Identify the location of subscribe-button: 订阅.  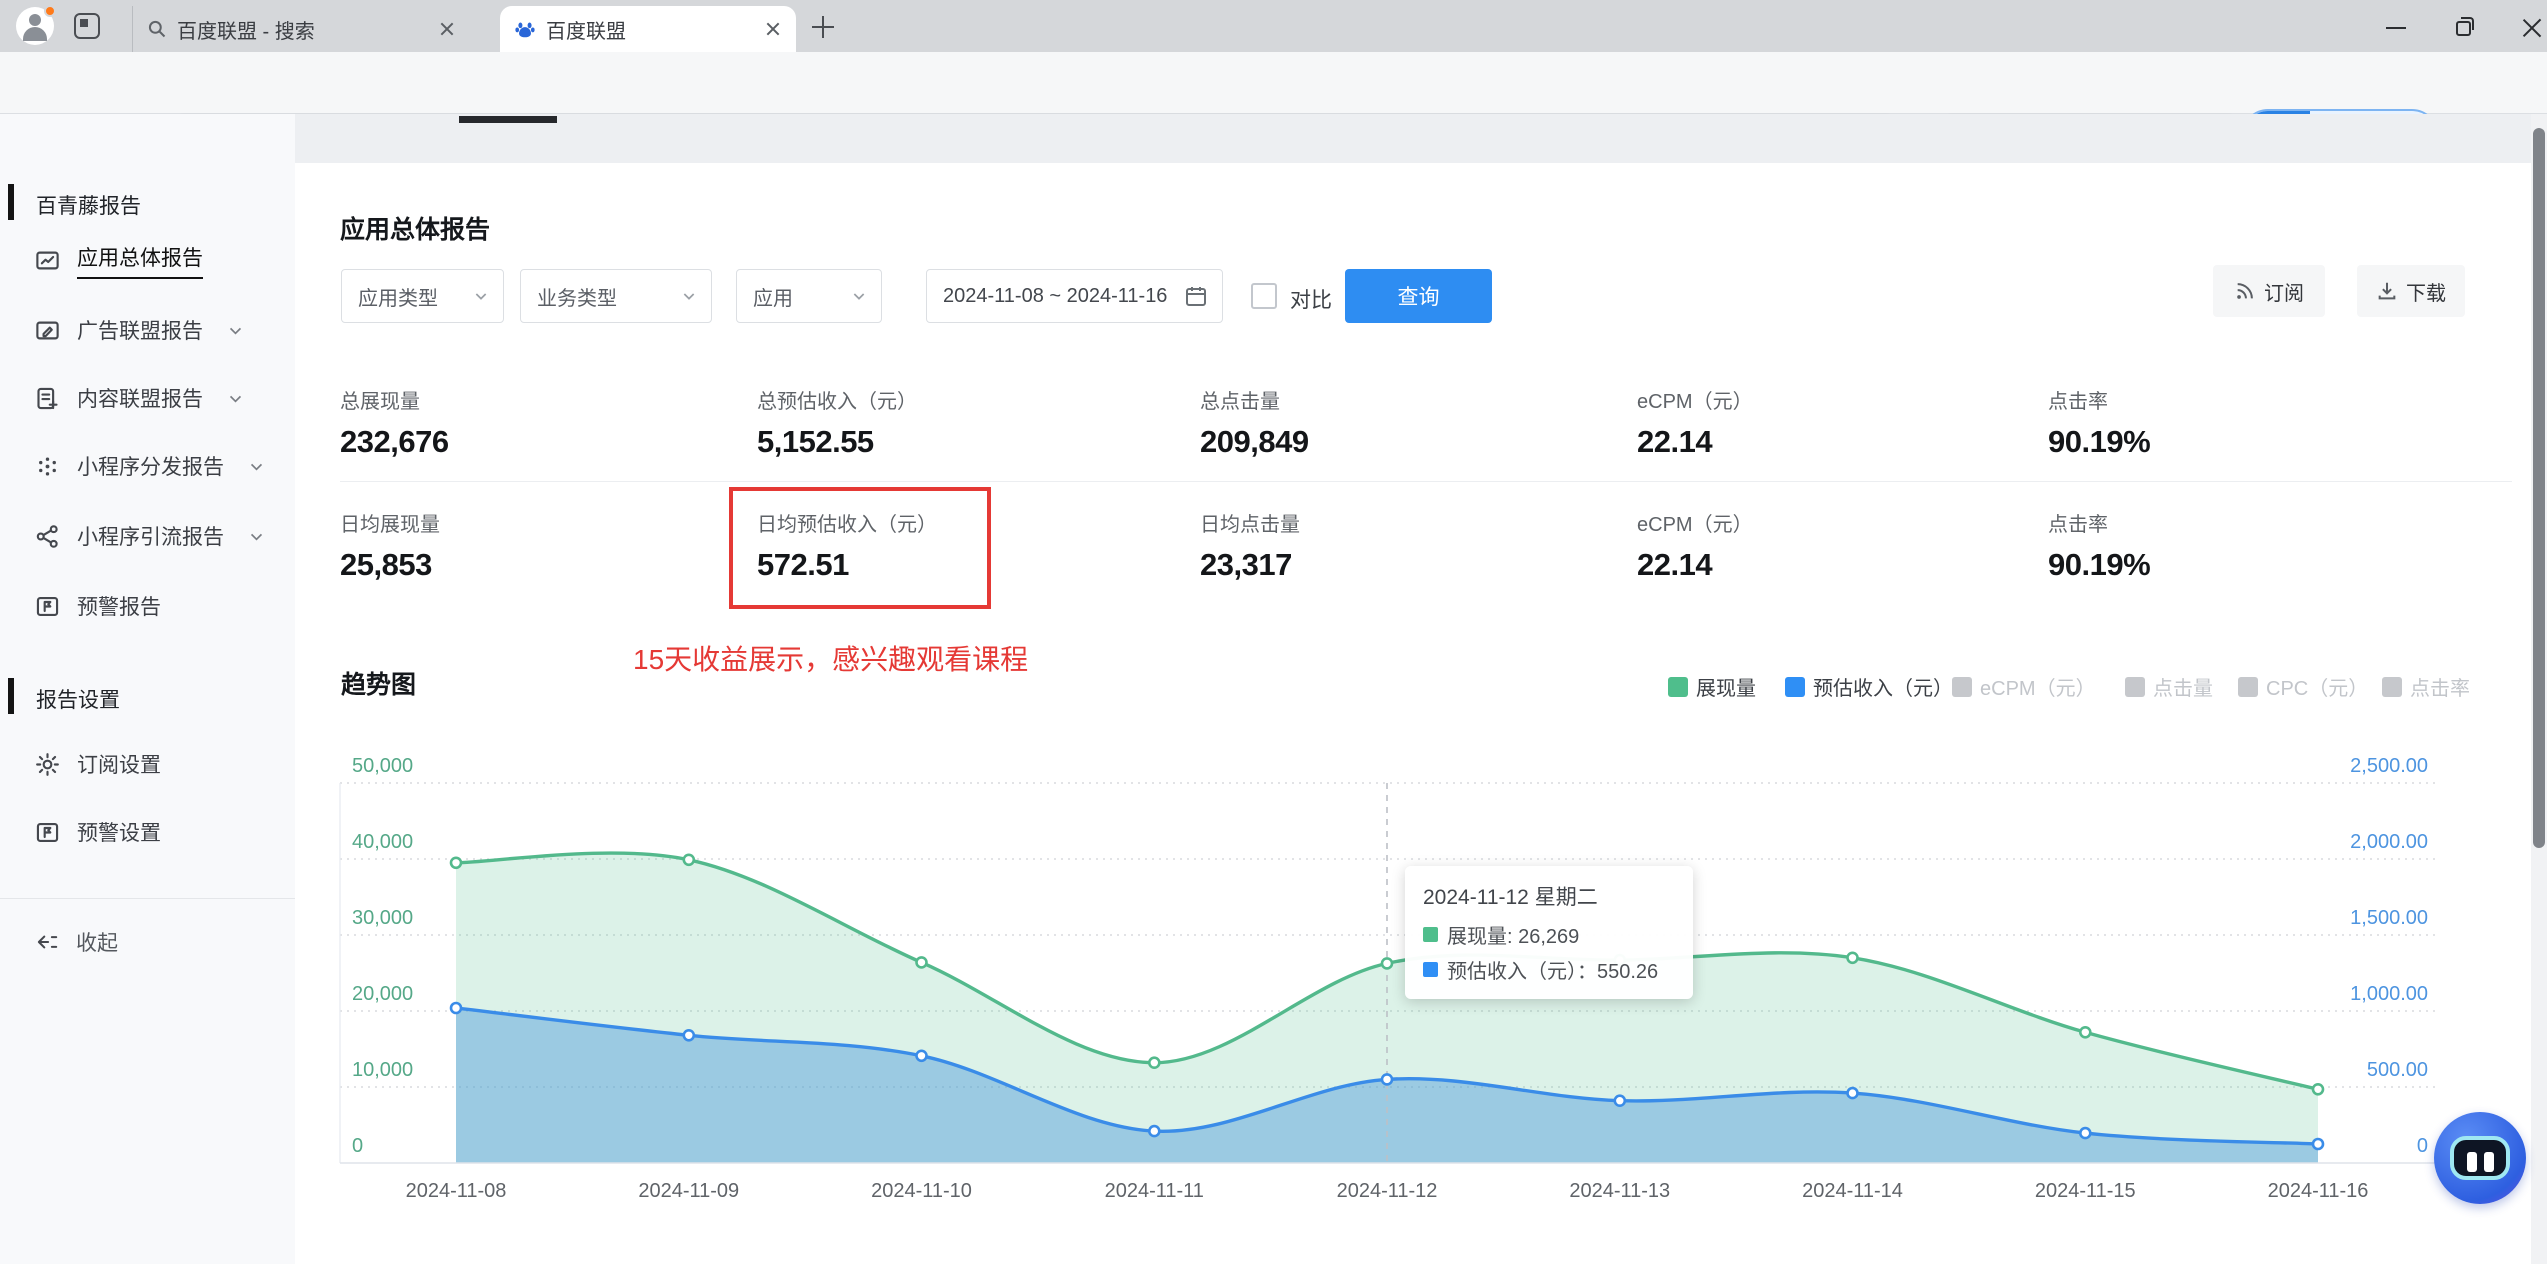
(2269, 291).